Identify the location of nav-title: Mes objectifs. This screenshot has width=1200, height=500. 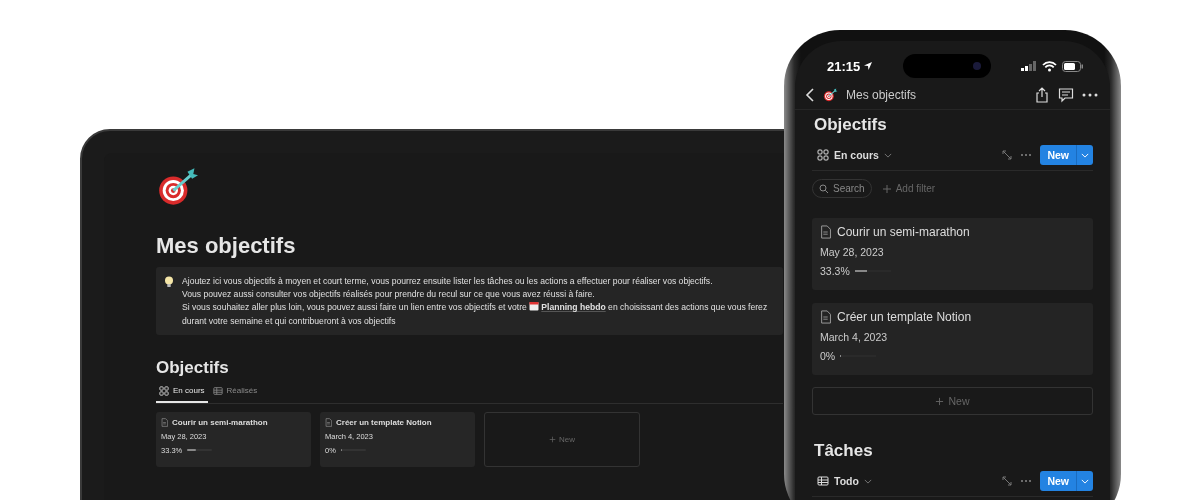
(882, 95).